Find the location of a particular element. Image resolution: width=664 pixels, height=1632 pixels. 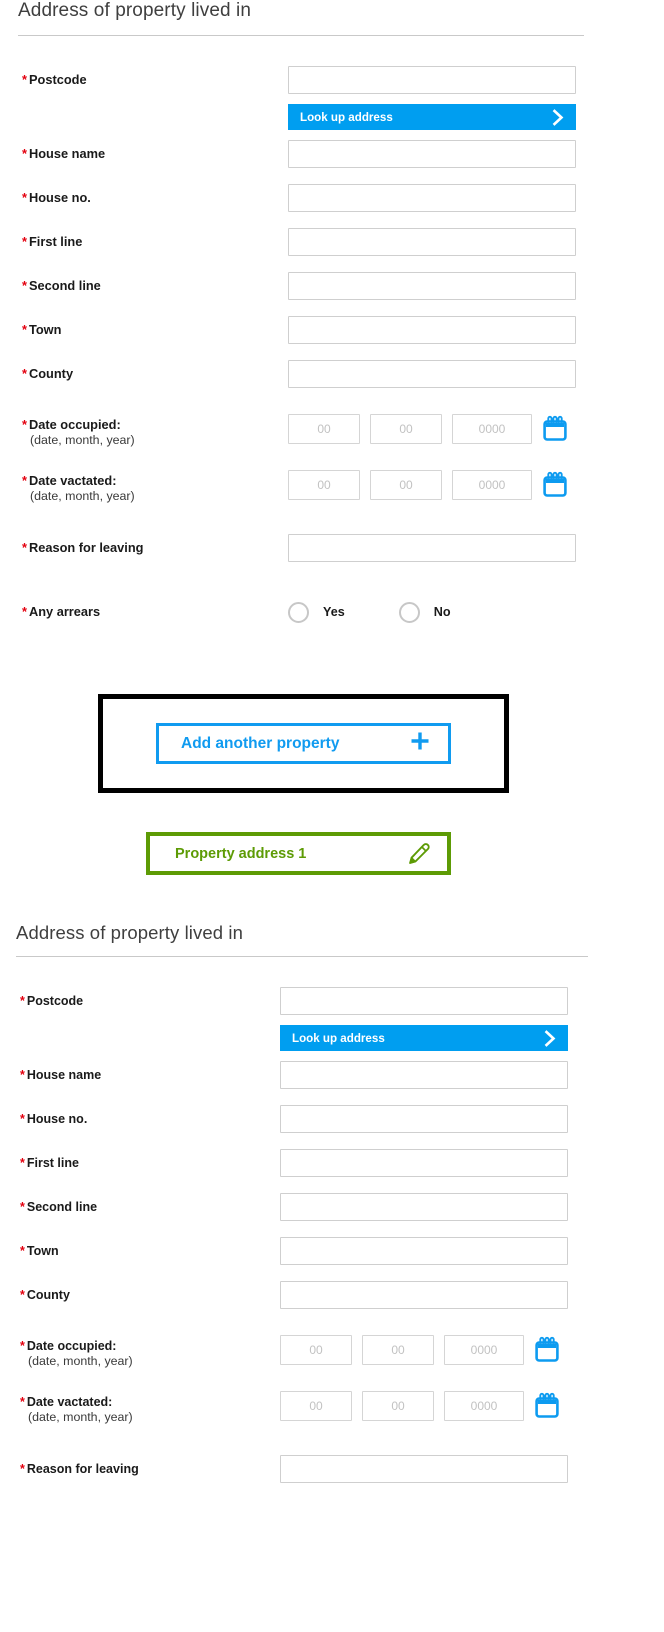

field-row-house-no-2: * House no. is located at coordinates (332, 1119).